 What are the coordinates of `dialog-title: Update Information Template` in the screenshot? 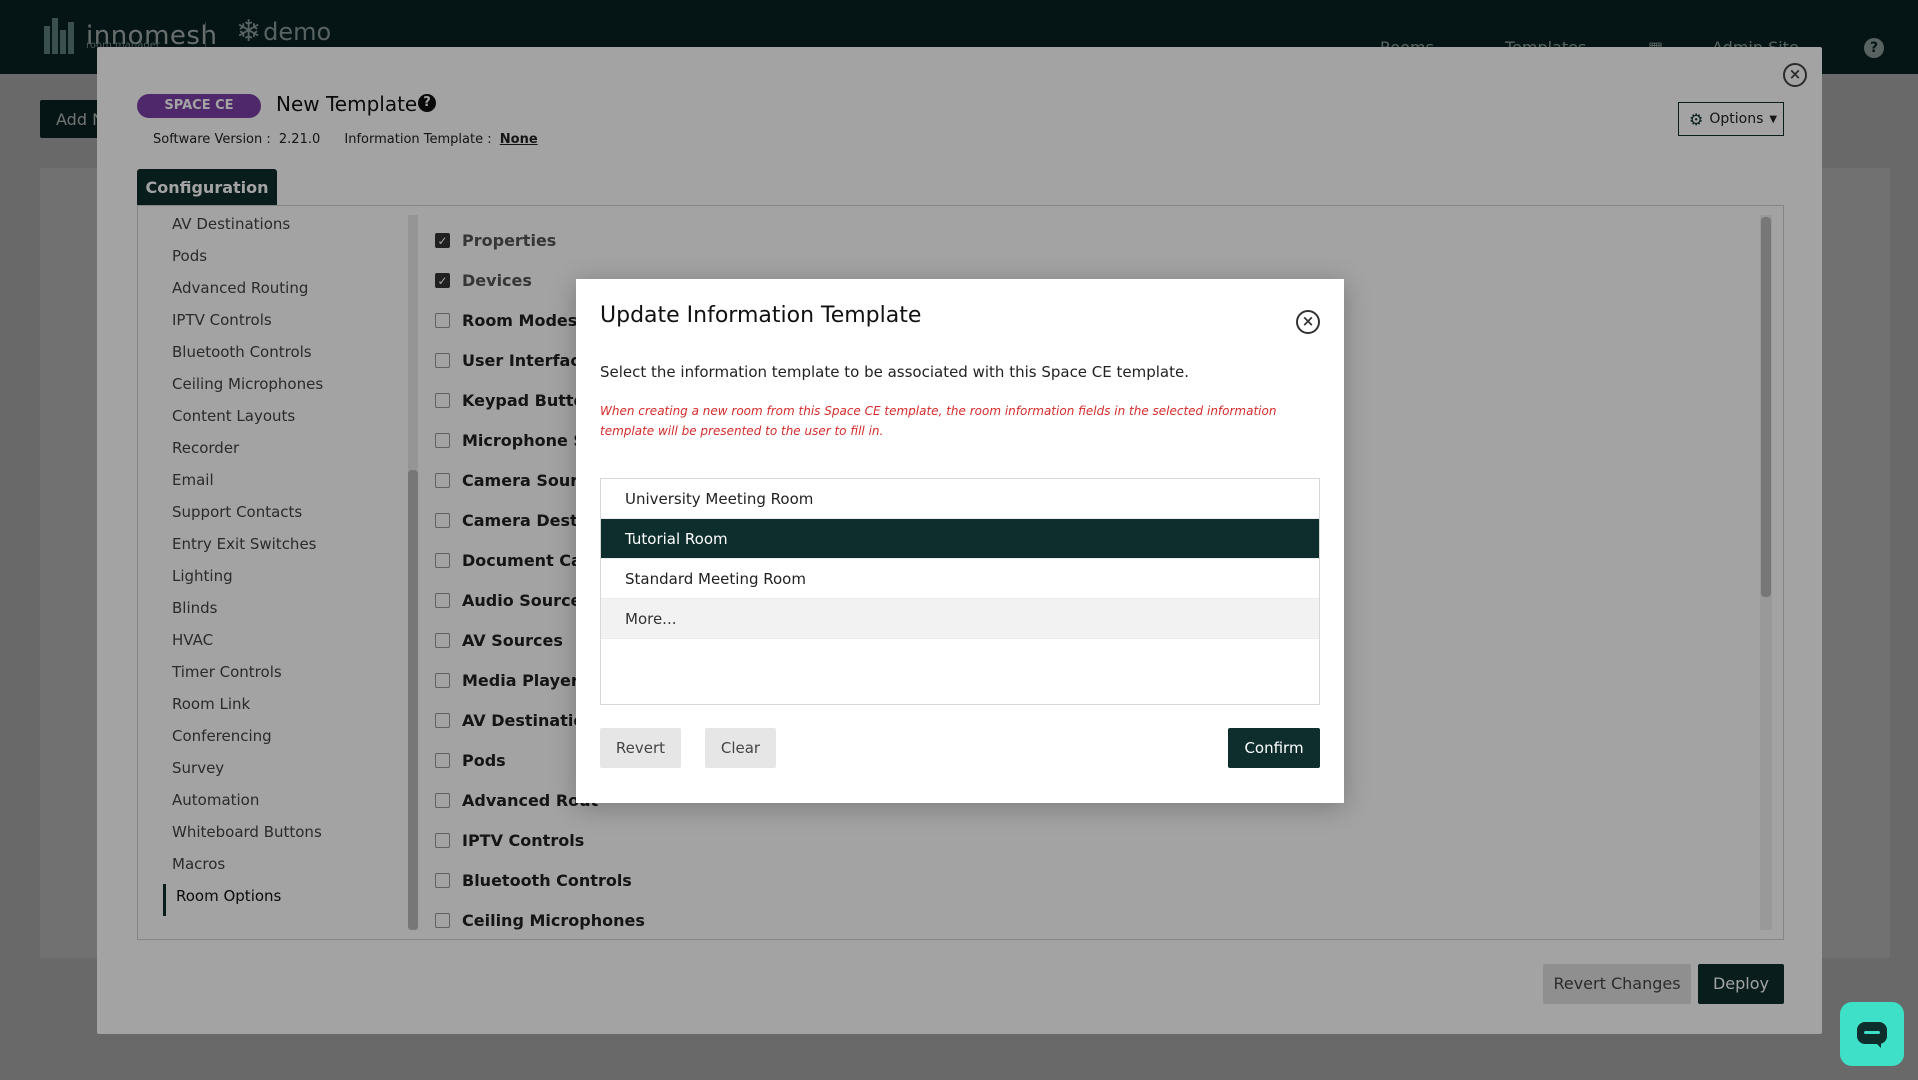 It's located at (761, 315).